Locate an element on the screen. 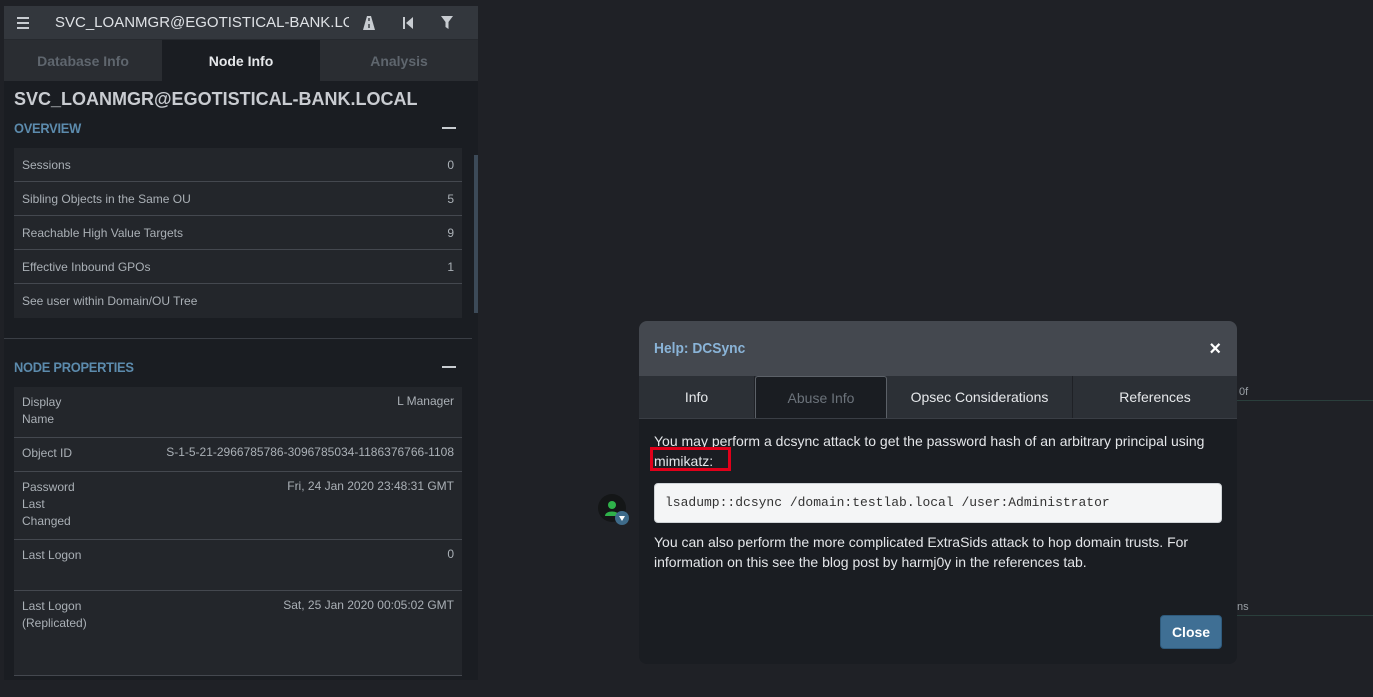  tab-analysis: Analysis is located at coordinates (399, 60).